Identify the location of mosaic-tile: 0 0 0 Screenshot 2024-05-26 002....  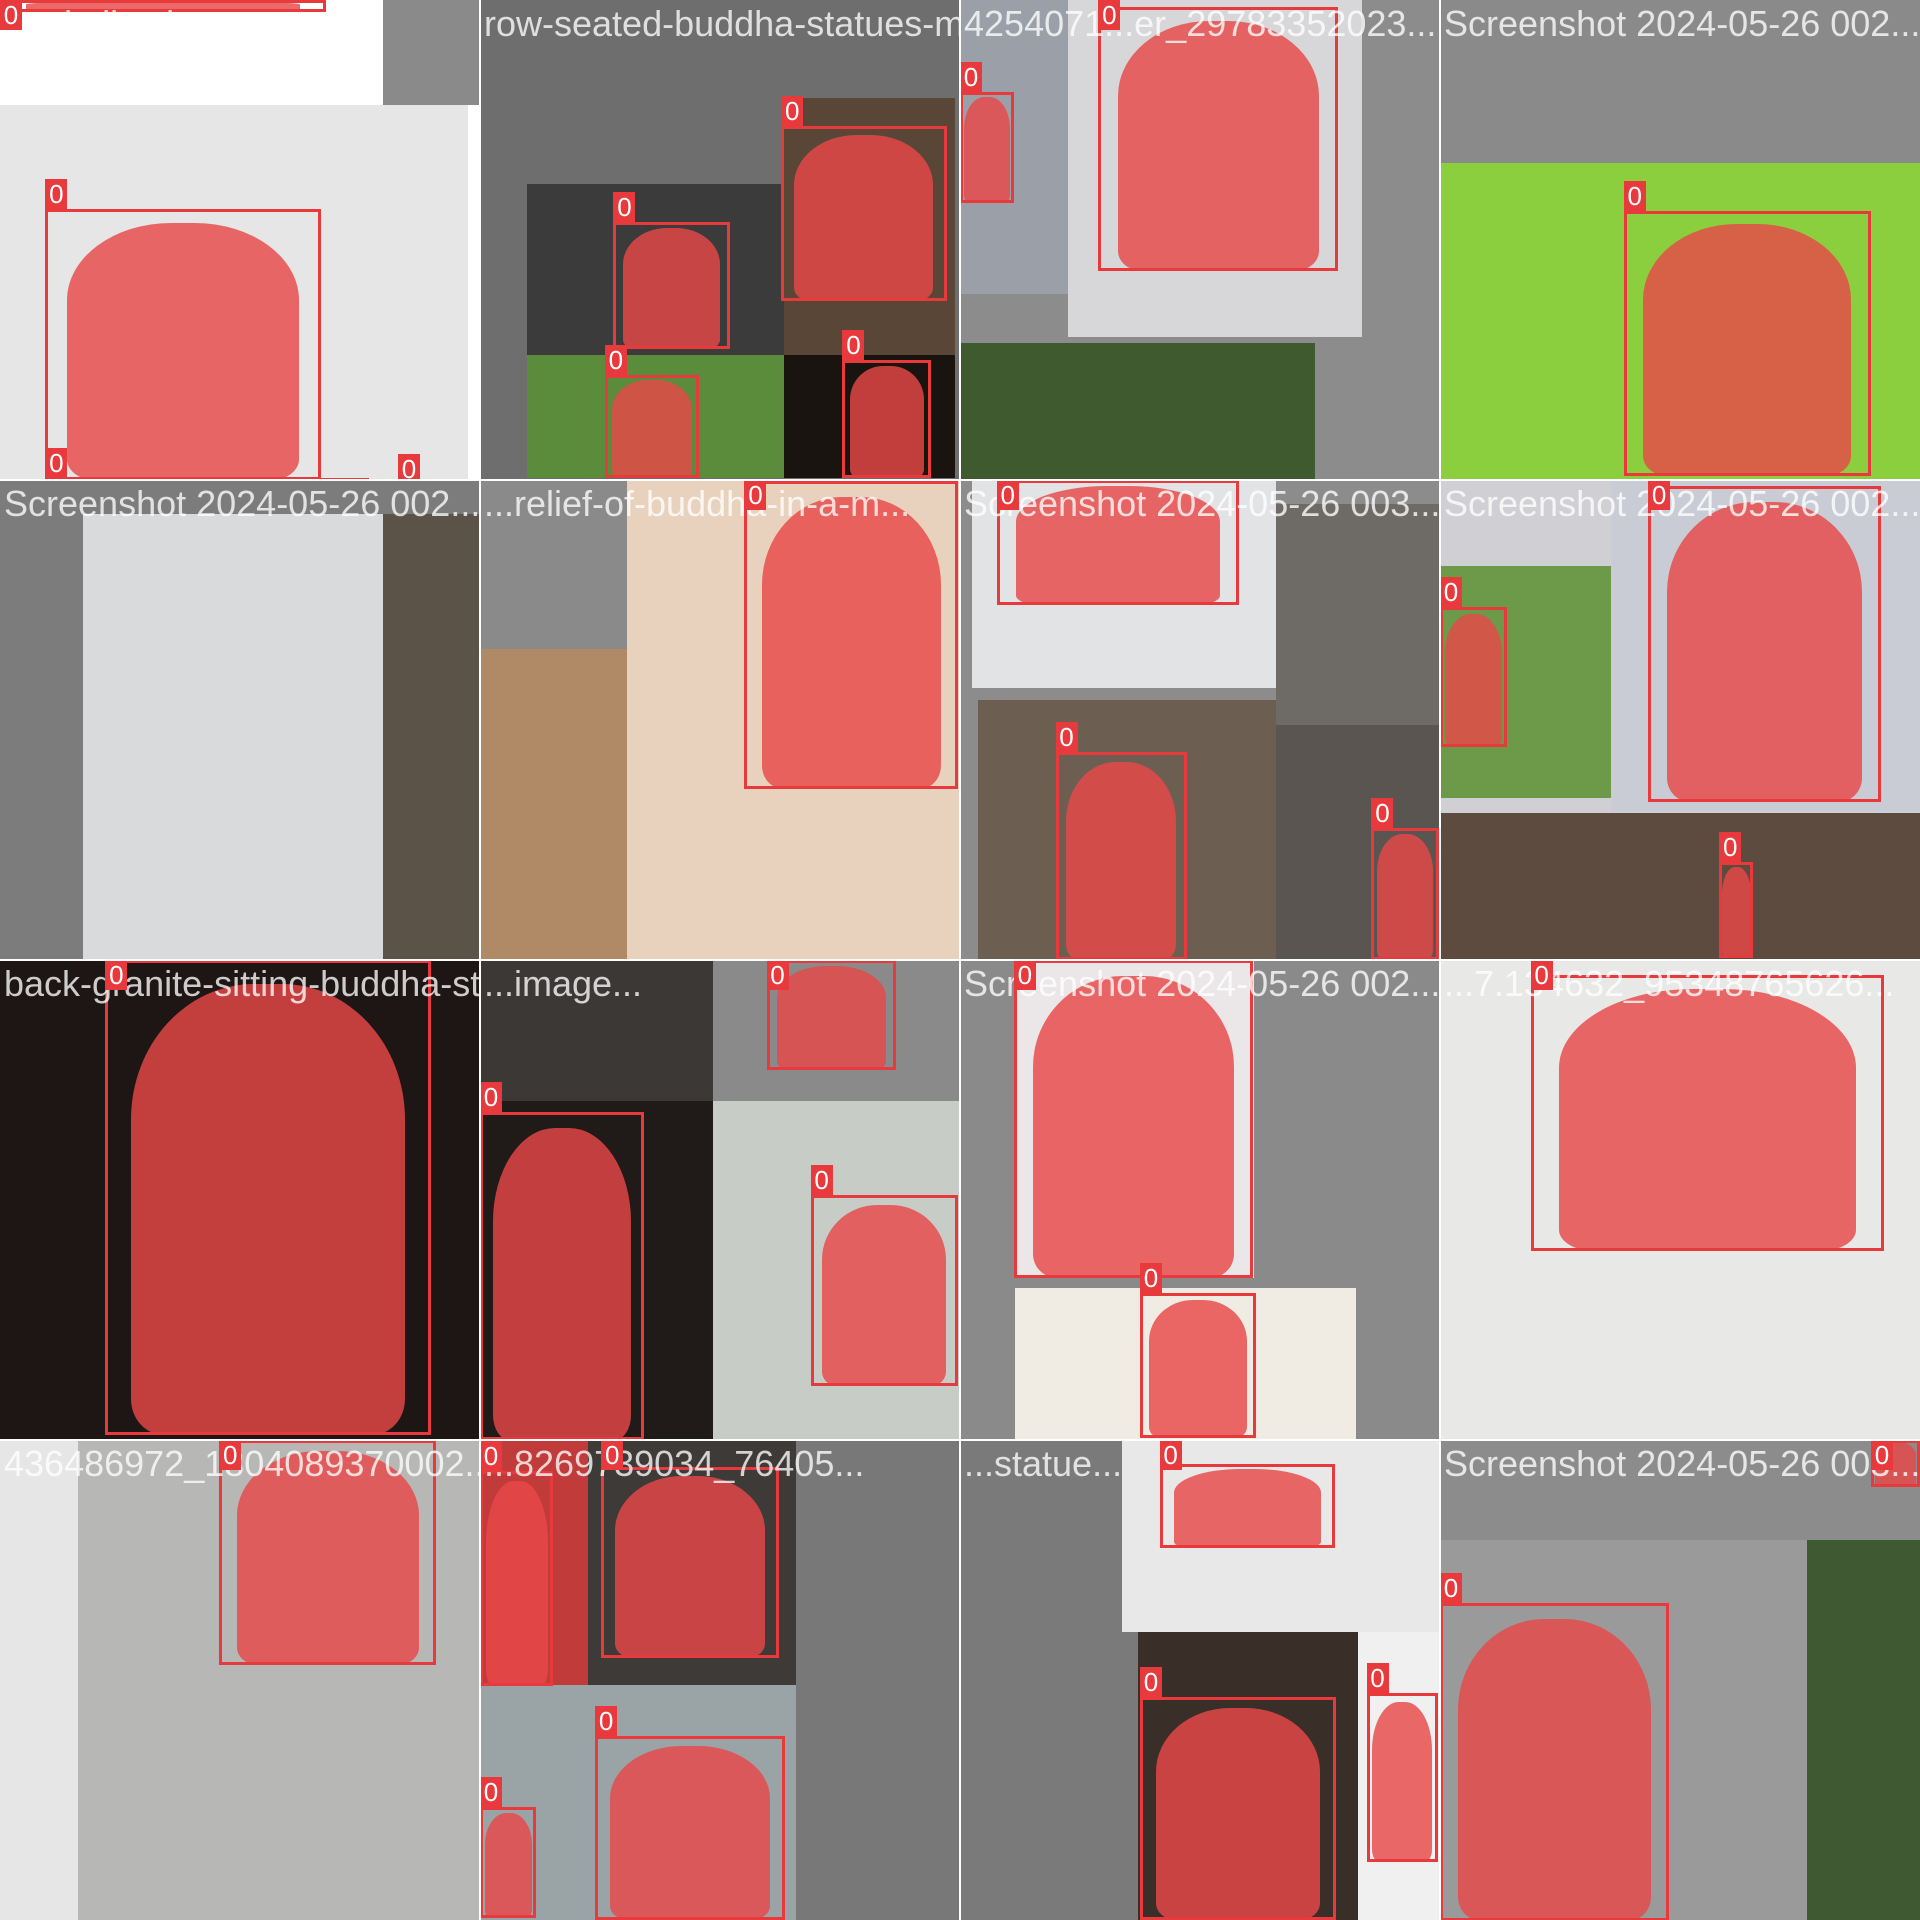
(1680, 720).